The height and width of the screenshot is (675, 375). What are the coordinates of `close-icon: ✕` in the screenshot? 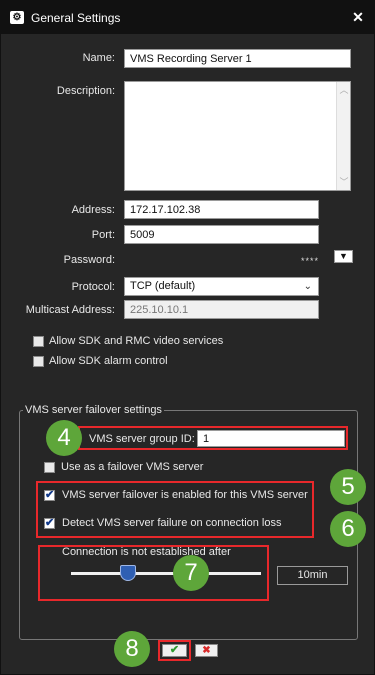 It's located at (358, 17).